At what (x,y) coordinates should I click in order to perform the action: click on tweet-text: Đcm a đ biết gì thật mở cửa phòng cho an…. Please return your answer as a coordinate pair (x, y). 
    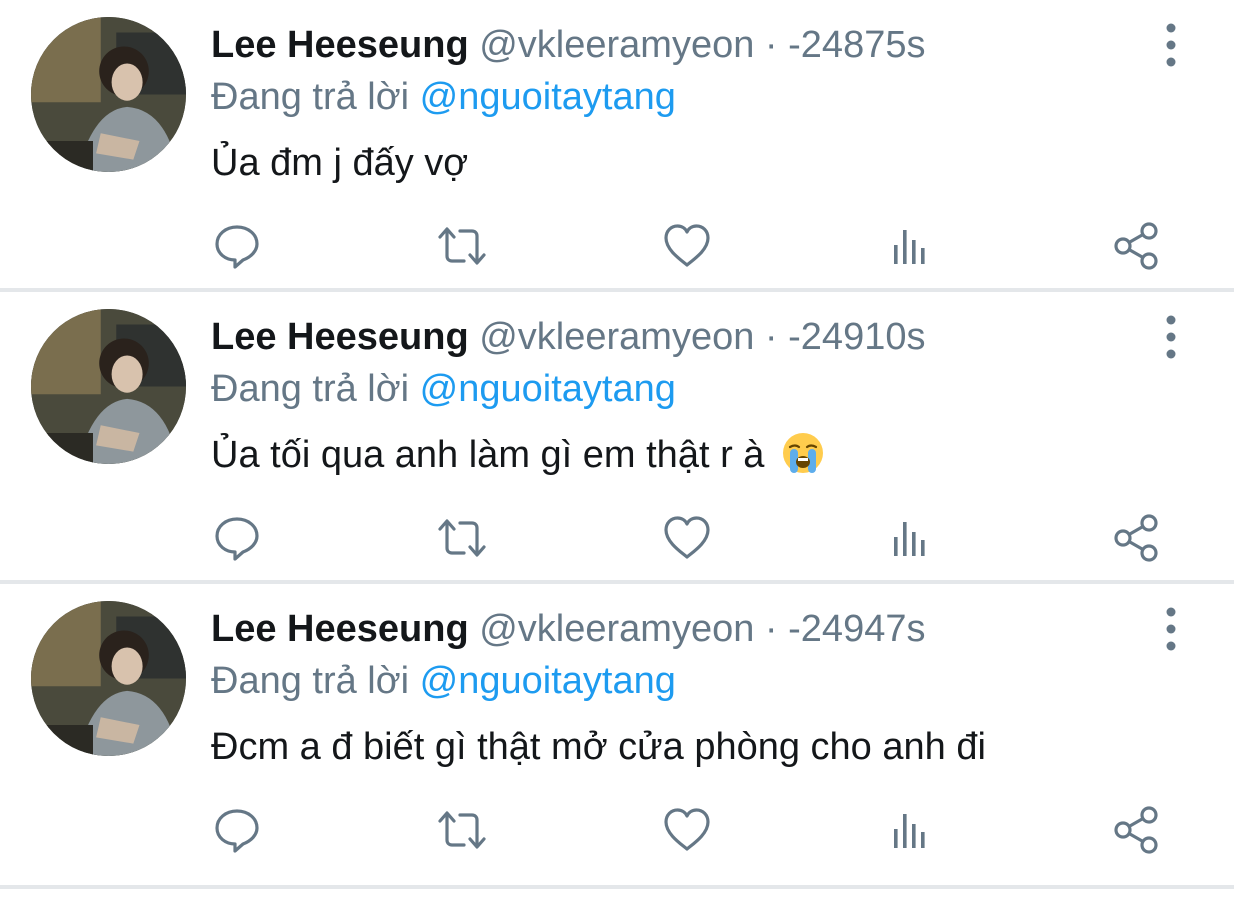
    Looking at the image, I should click on (598, 747).